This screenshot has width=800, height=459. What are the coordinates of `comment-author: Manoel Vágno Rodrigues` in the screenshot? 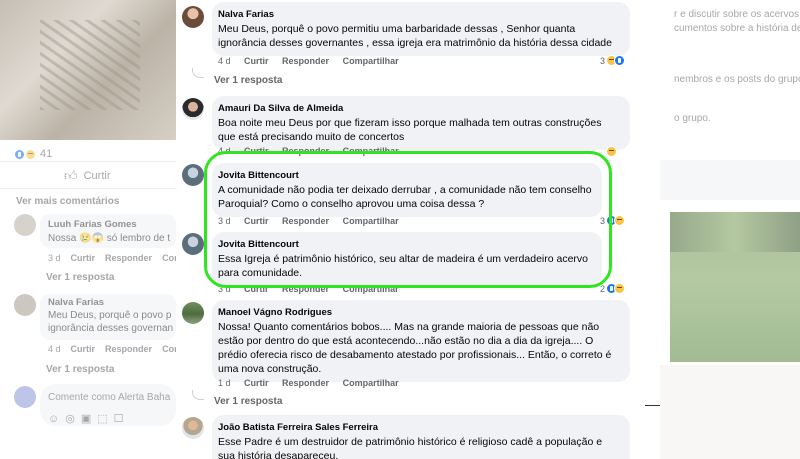 It's located at (419, 312).